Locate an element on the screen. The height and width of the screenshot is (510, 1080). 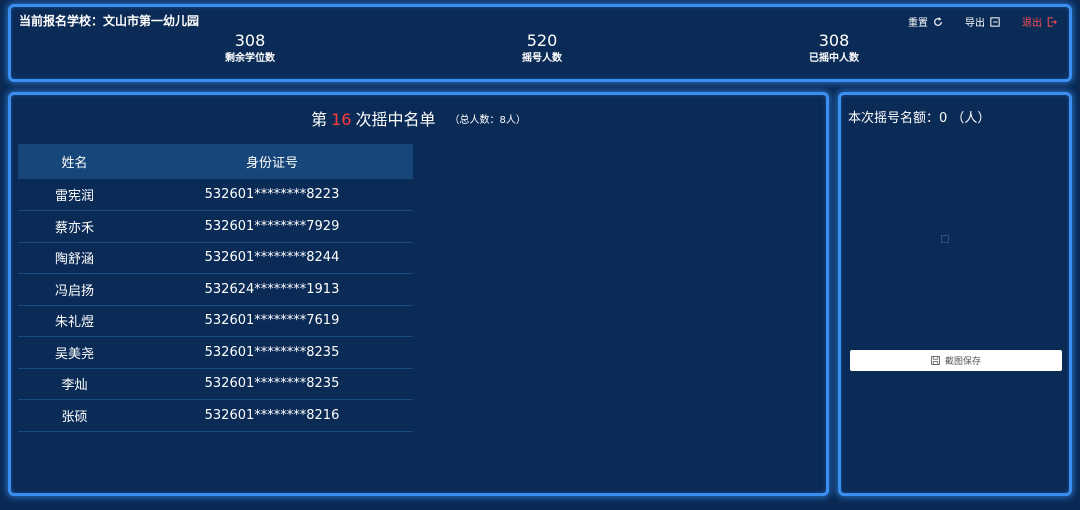
stat-selected-count: 308 已摇中人数 is located at coordinates (834, 48).